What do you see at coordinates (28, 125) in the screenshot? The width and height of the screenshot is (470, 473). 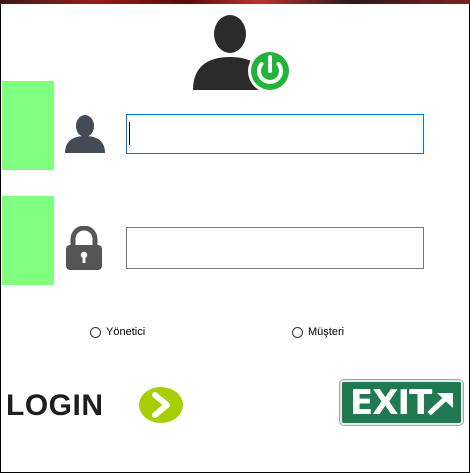 I see `username-side-block` at bounding box center [28, 125].